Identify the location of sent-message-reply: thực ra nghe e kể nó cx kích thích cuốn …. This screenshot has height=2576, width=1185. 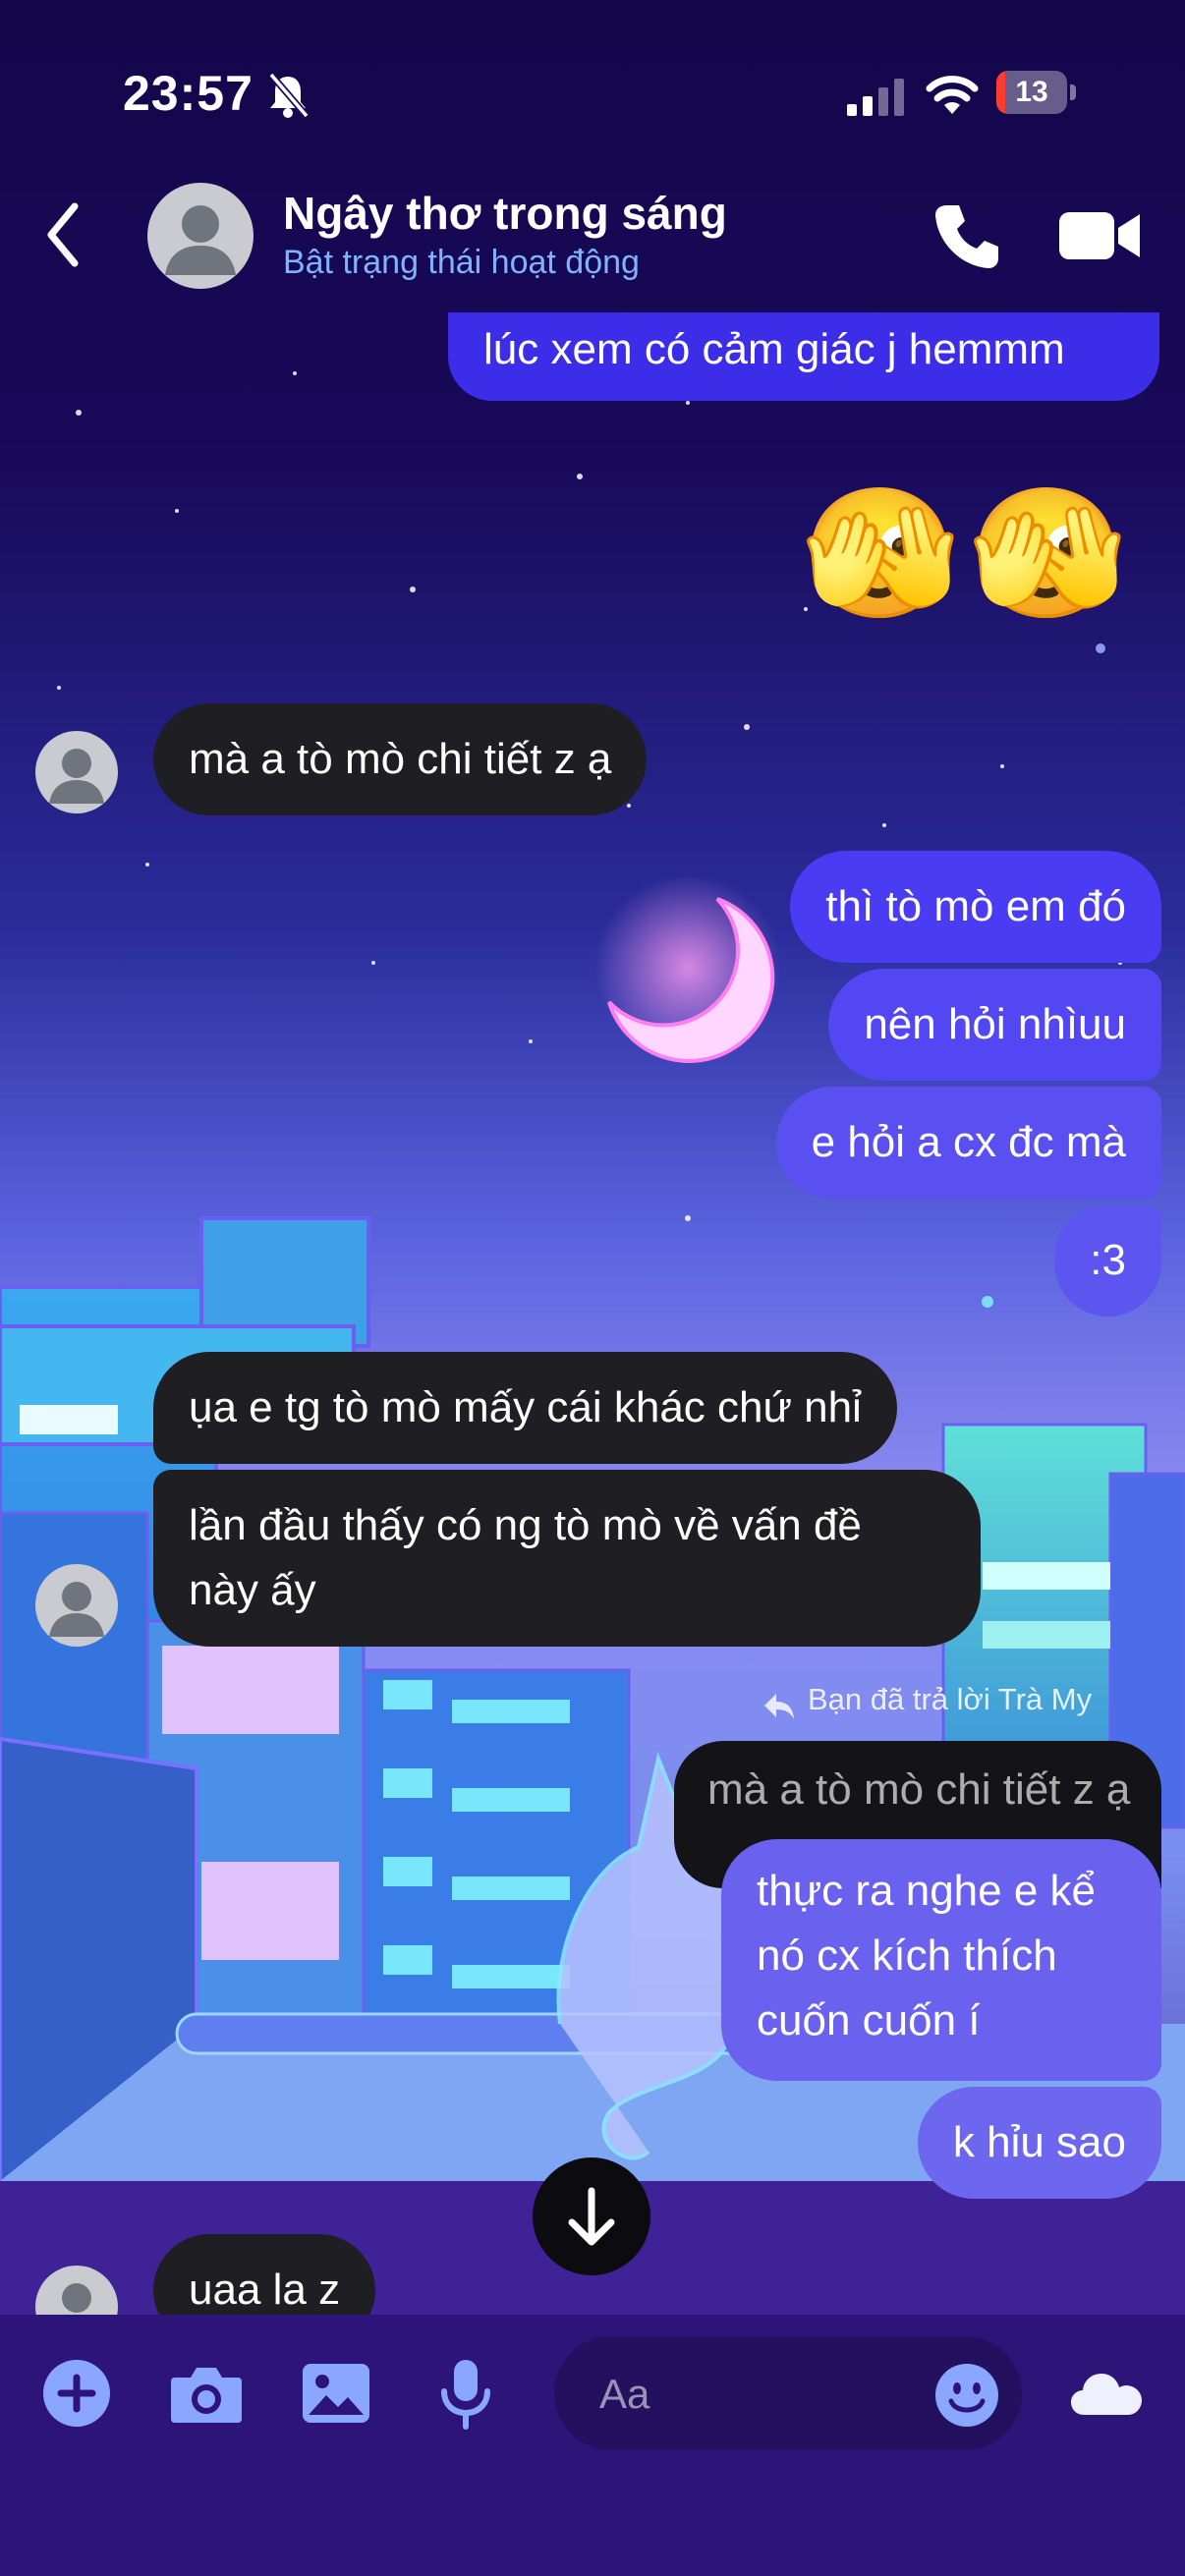
(941, 1960).